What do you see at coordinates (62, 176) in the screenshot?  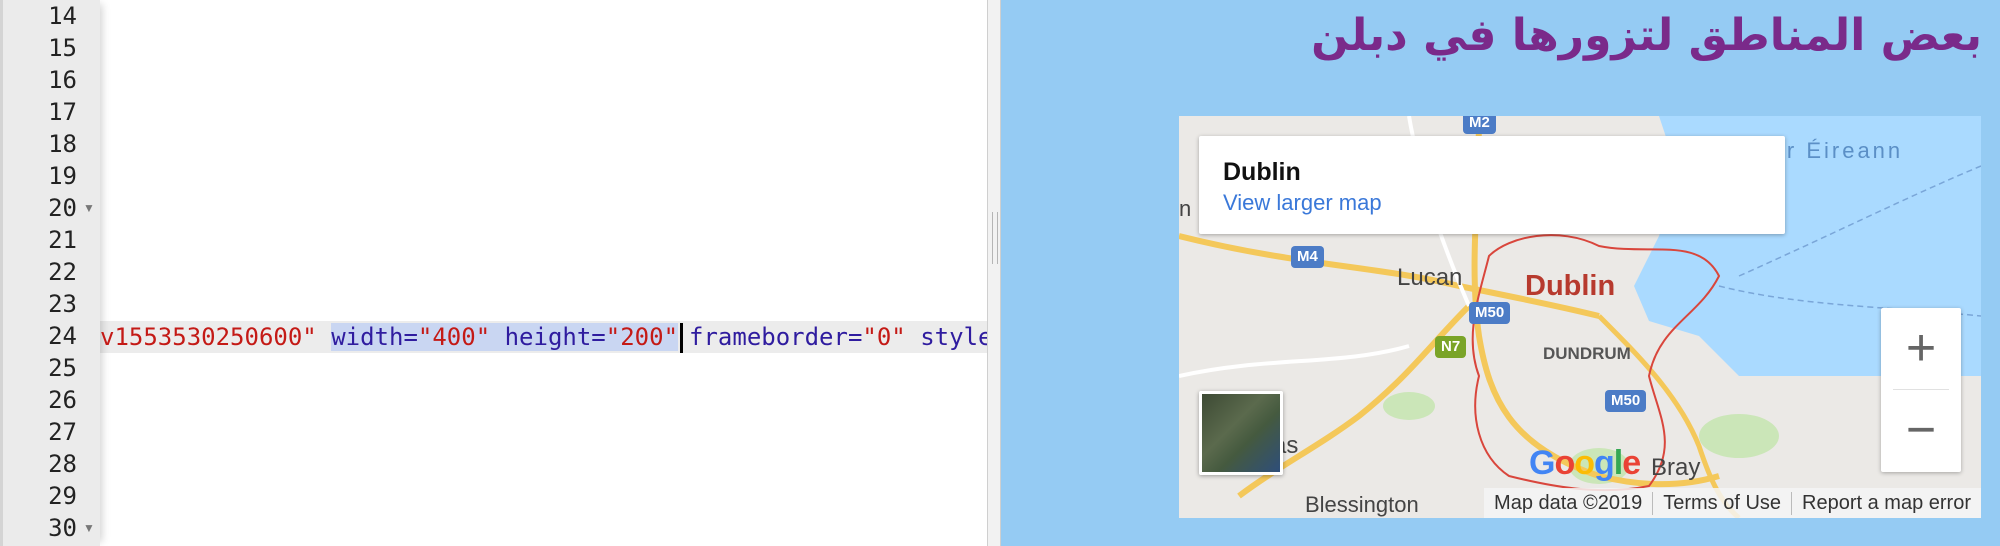 I see `line-number: 19` at bounding box center [62, 176].